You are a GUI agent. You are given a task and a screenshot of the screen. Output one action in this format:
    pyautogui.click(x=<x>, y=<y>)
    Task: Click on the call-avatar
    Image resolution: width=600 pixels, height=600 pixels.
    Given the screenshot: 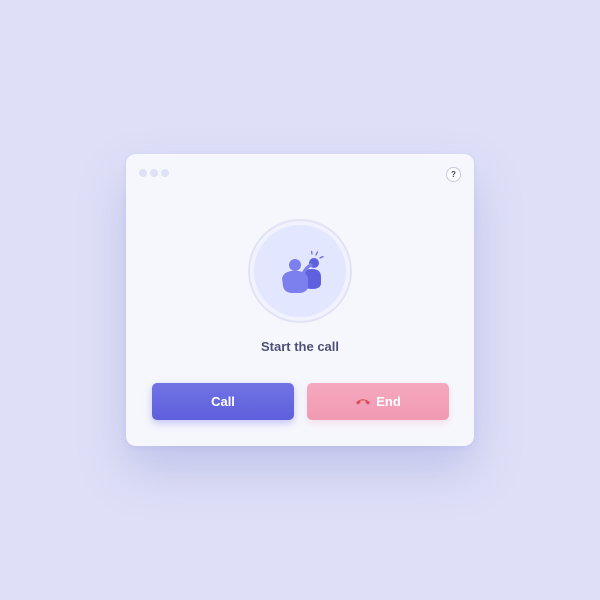 What is the action you would take?
    pyautogui.click(x=300, y=271)
    